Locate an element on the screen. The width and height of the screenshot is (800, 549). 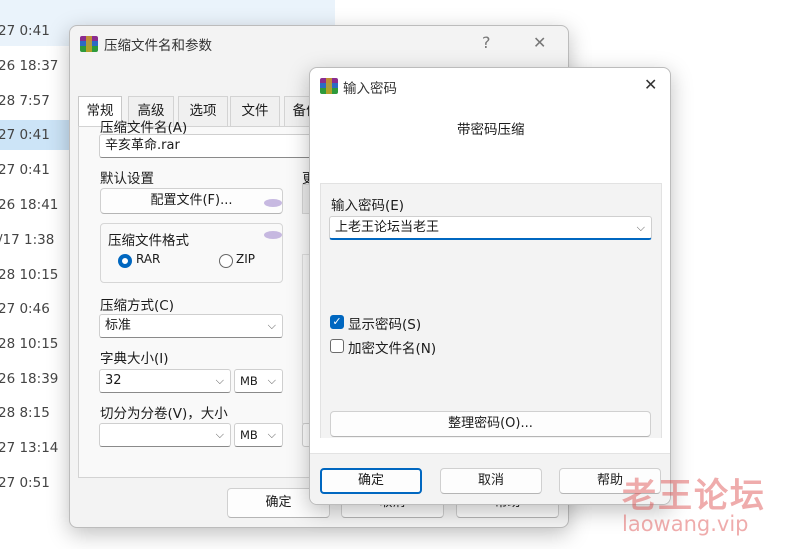
dict-value: 32 is located at coordinates (113, 380).